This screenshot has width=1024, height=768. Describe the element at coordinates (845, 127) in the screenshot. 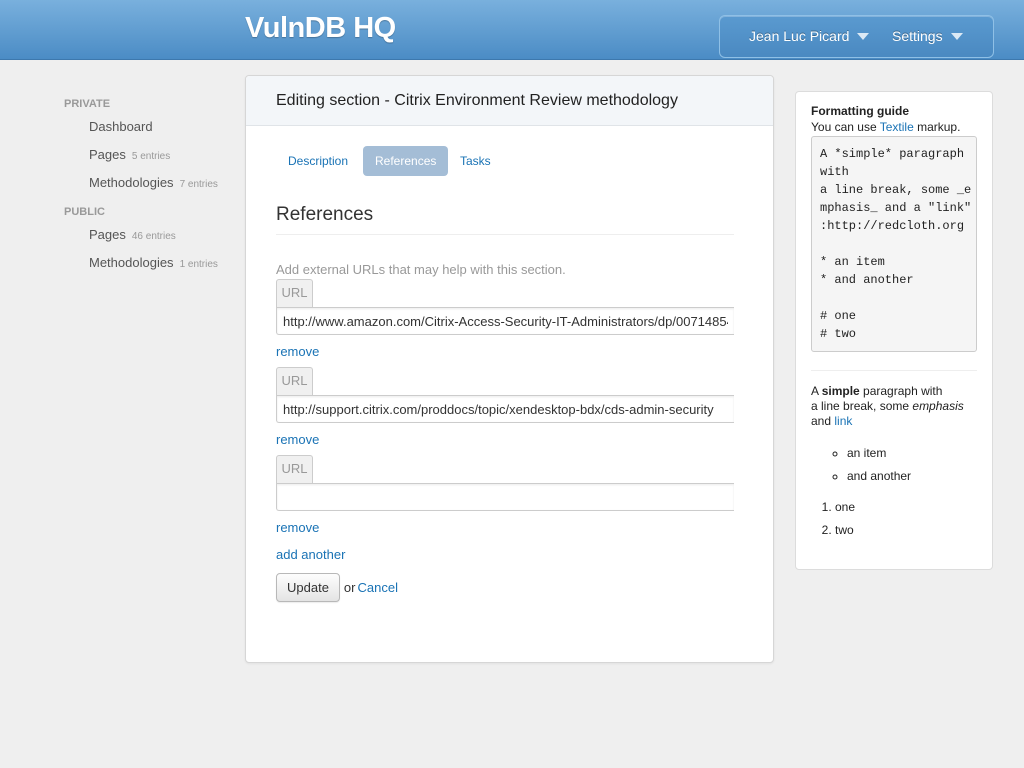

I see `guide-intro-prefix: You can use` at that location.